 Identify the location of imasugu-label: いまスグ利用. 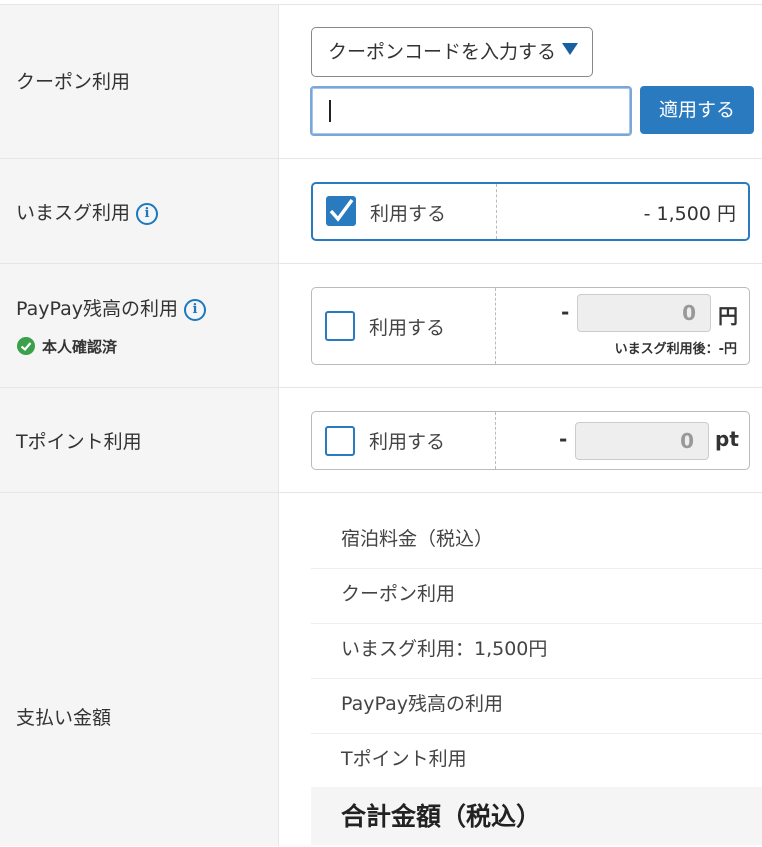
(73, 213).